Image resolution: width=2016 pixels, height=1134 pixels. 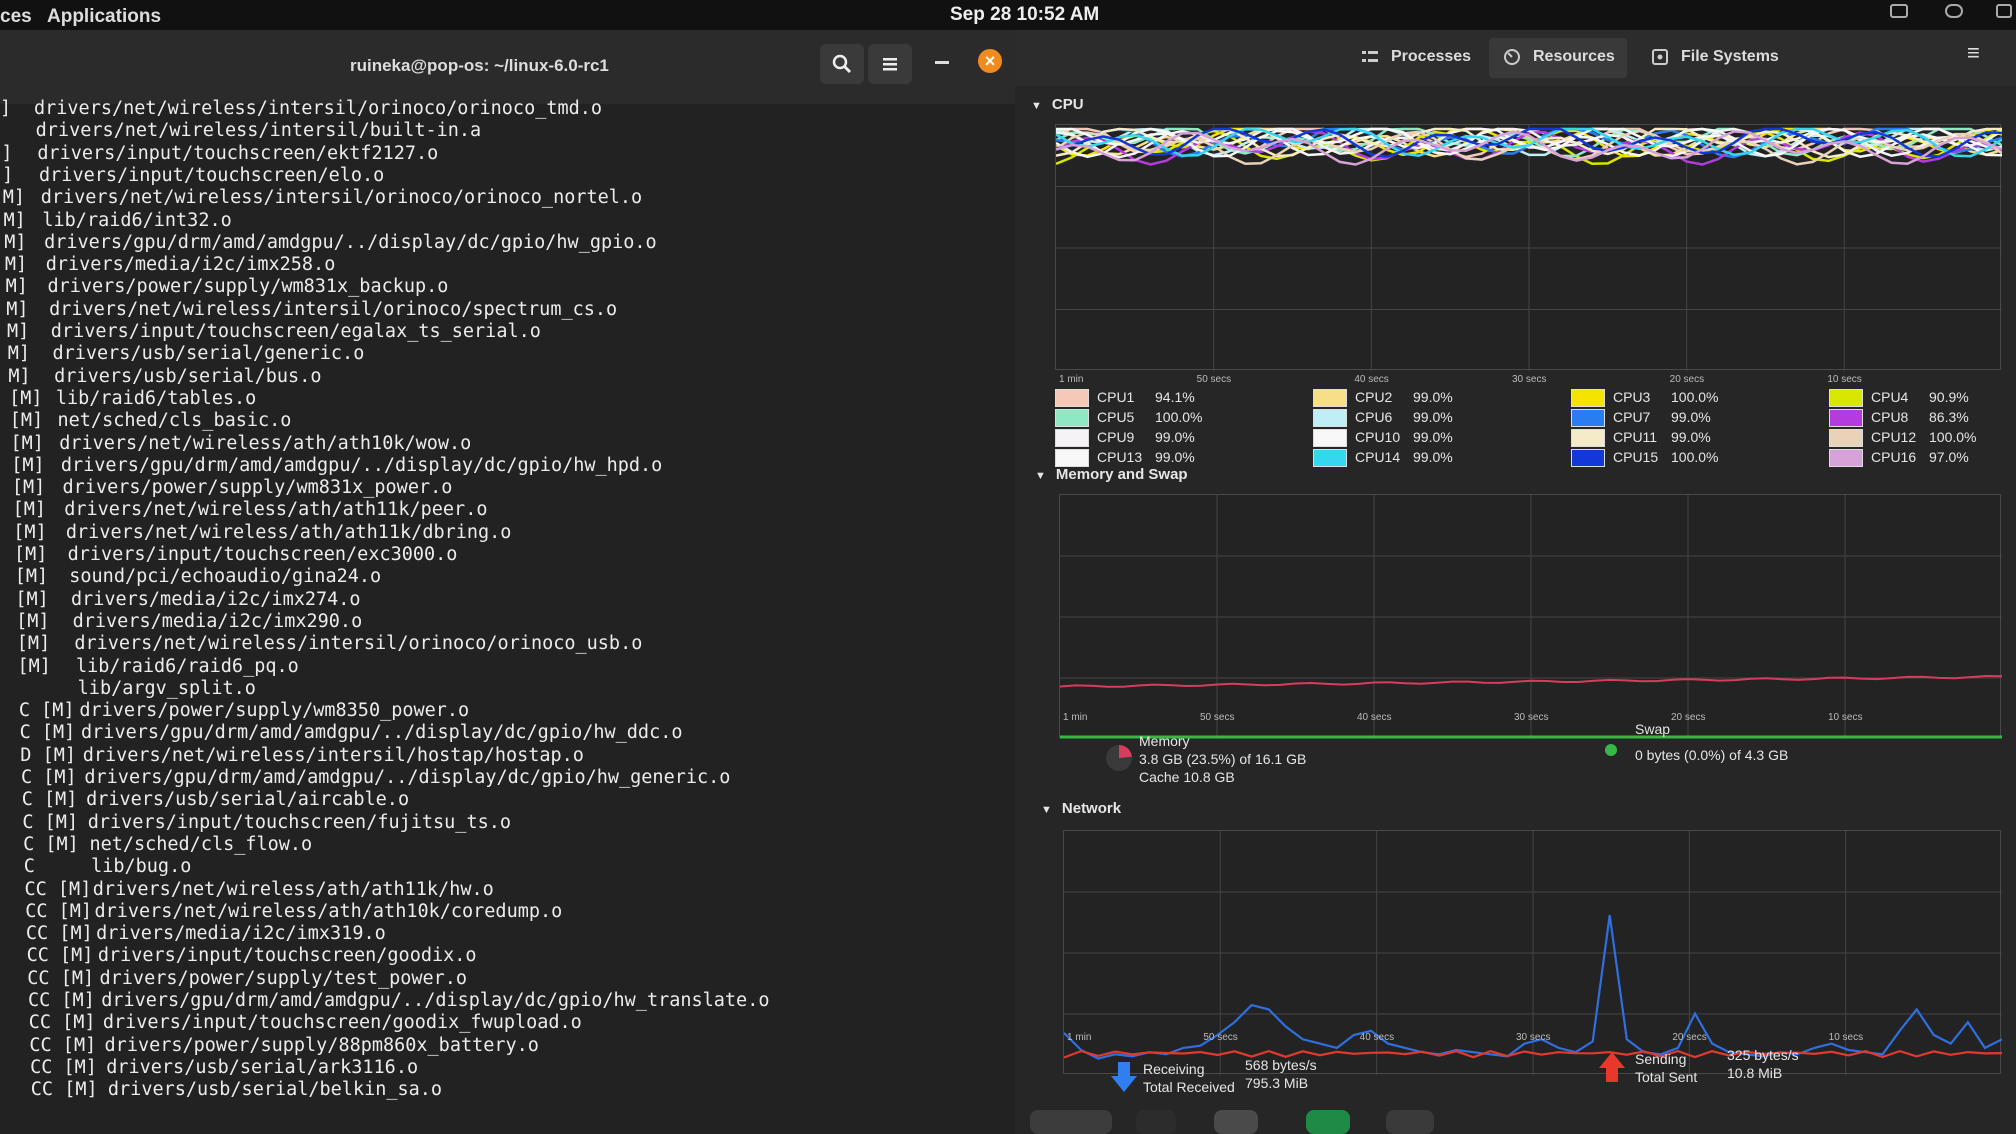 What do you see at coordinates (201, 844) in the screenshot?
I see `terminal-line-path: net/sched/cls_flow.o` at bounding box center [201, 844].